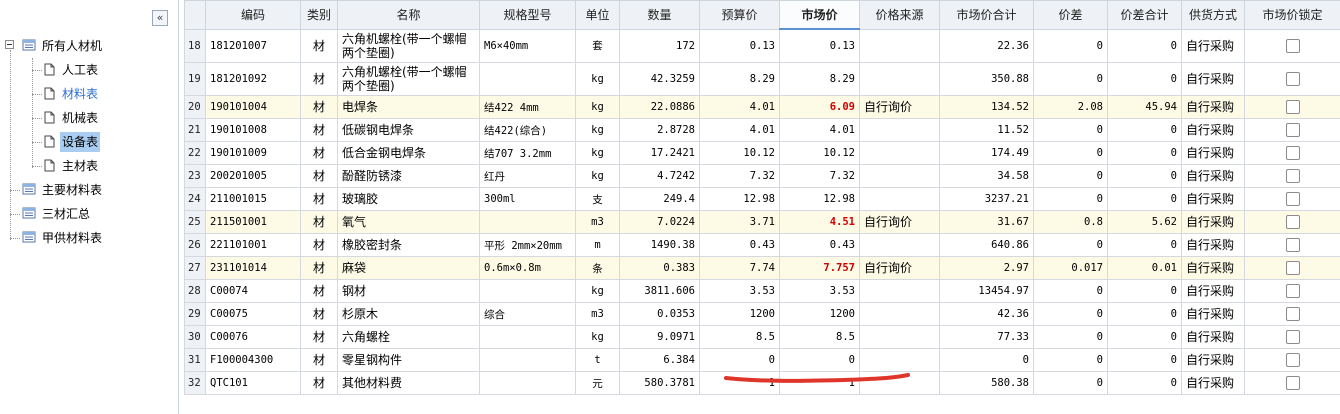 The width and height of the screenshot is (1340, 414). I want to click on cell-budget: 8.5, so click(739, 337).